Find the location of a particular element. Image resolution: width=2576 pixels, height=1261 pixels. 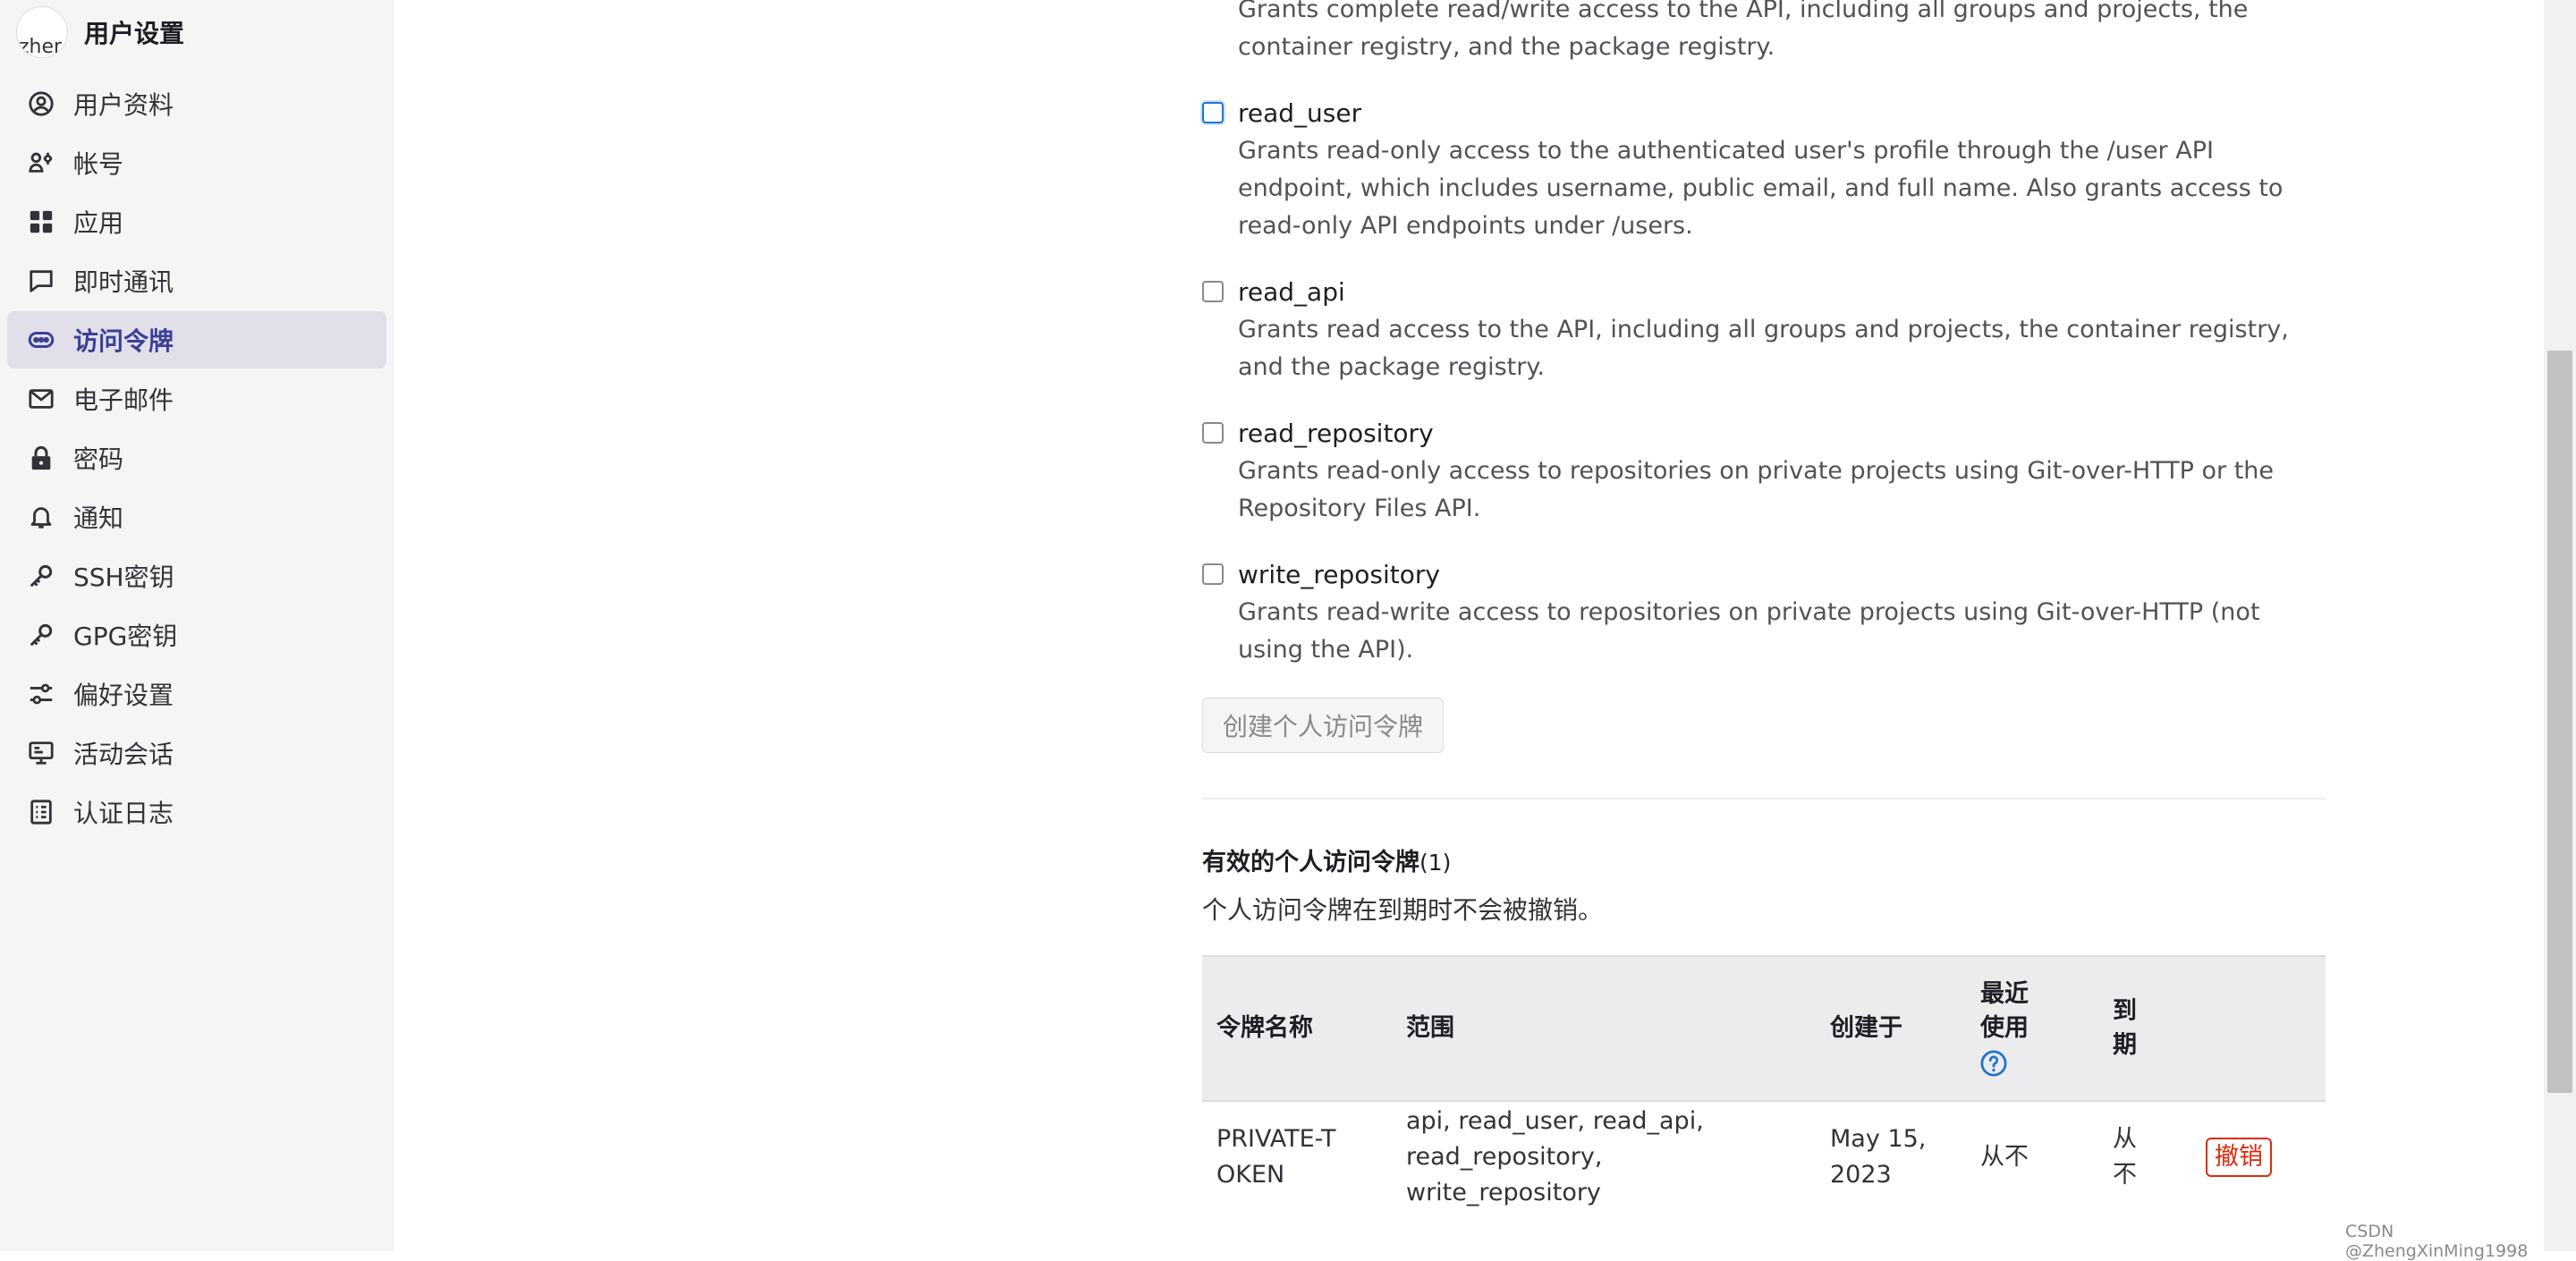

active-tokens-note: 个人访问令牌在到期时不会被撤销。 is located at coordinates (1403, 910).